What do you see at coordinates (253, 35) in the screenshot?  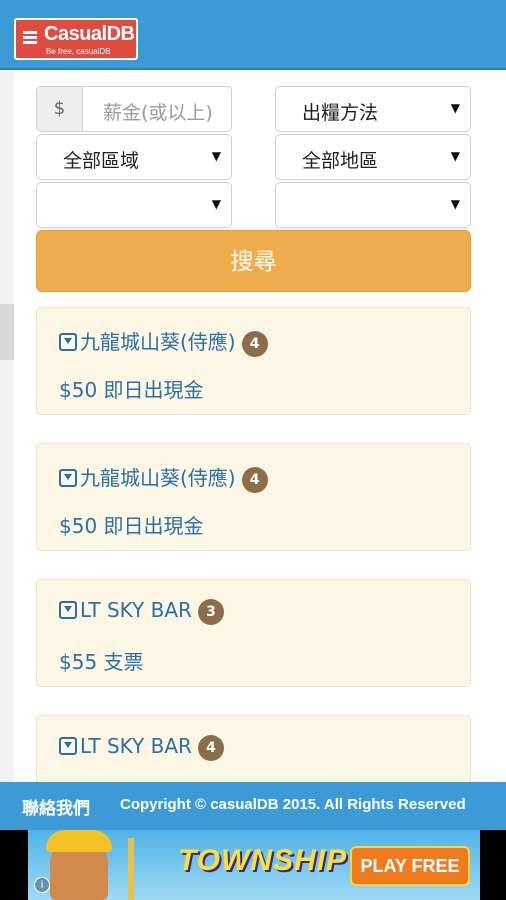 I see `top-bar: CasualDB Be free, casualDB` at bounding box center [253, 35].